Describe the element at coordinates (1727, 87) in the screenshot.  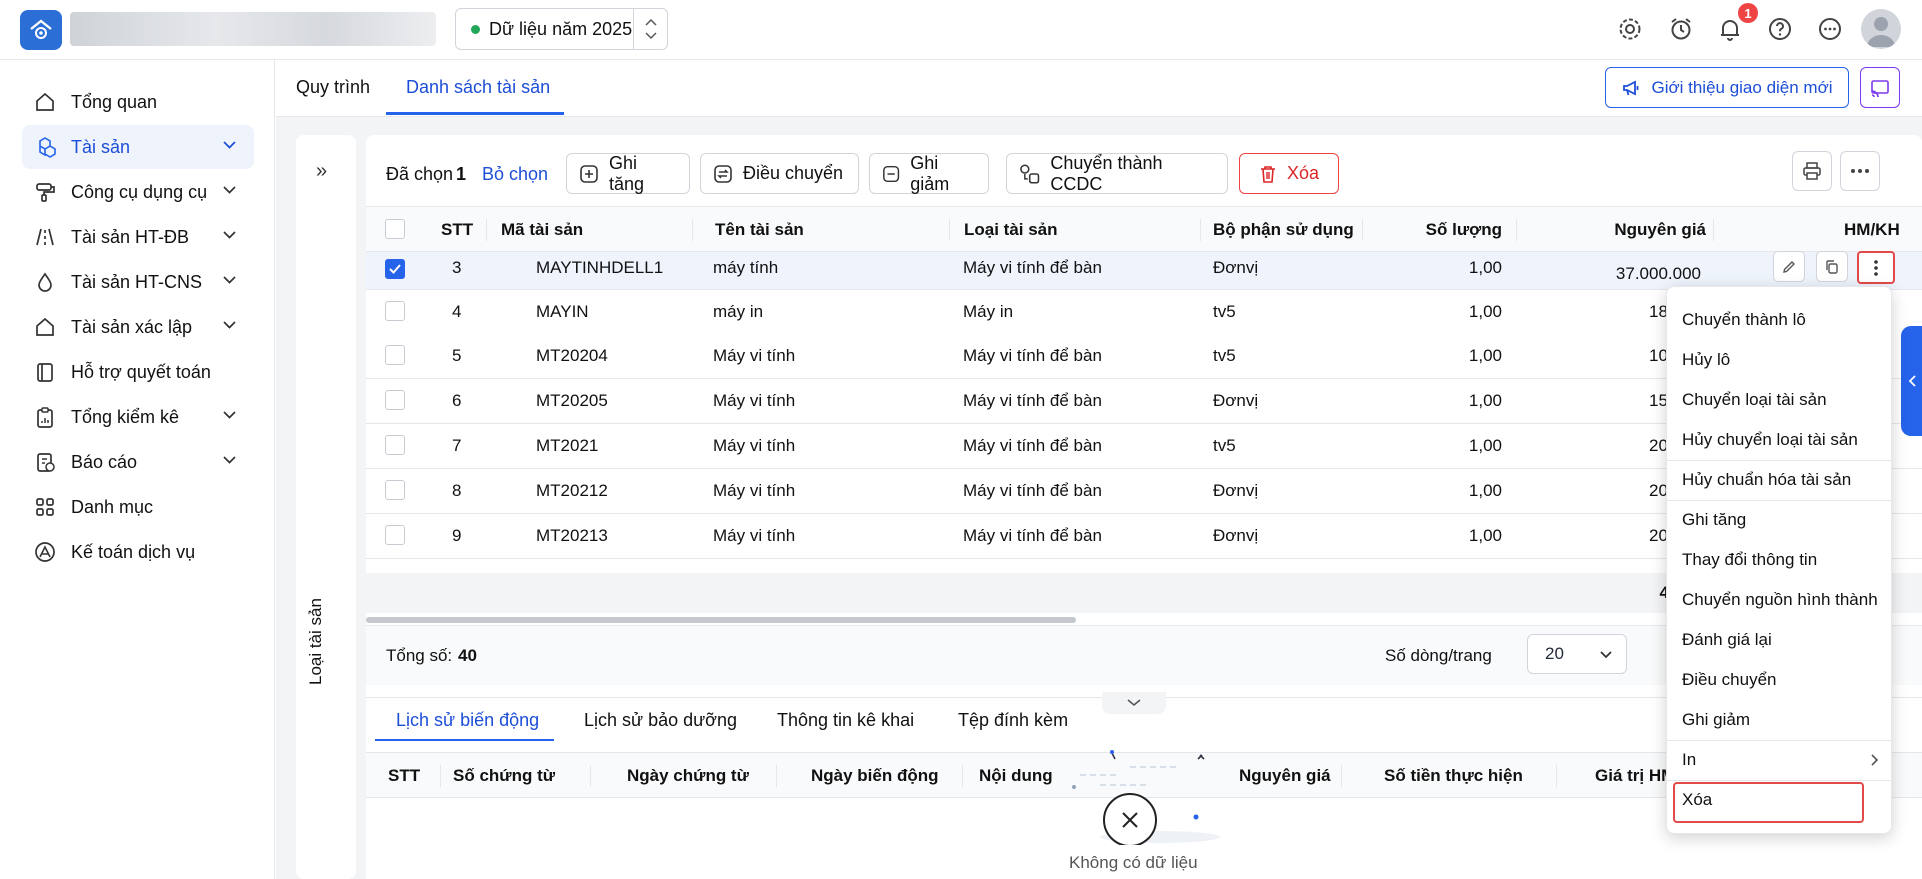
I see `intro-new-ui-button: Giới thiệu giao diện mới` at that location.